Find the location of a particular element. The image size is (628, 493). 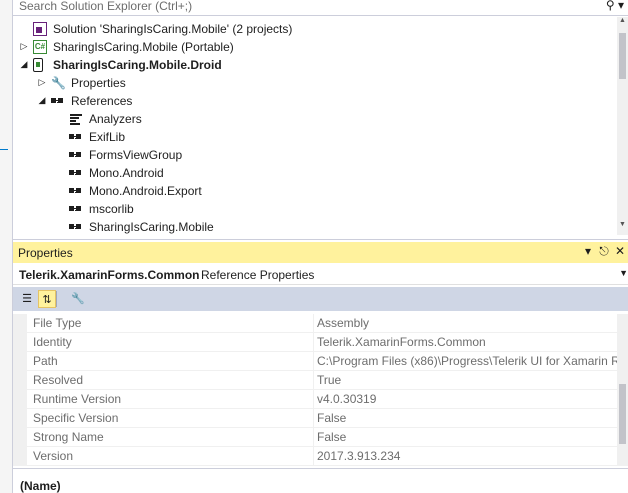

android-project-icon is located at coordinates (38, 65).